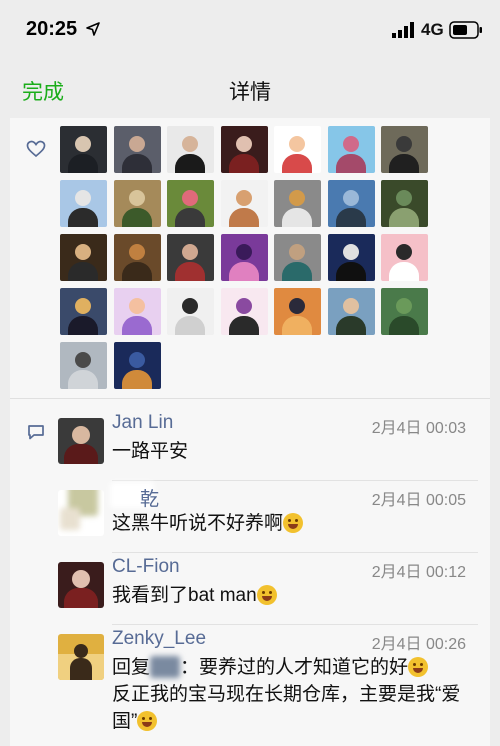 Image resolution: width=500 pixels, height=746 pixels. Describe the element at coordinates (149, 497) in the screenshot. I see `commenter-name: 乾` at that location.